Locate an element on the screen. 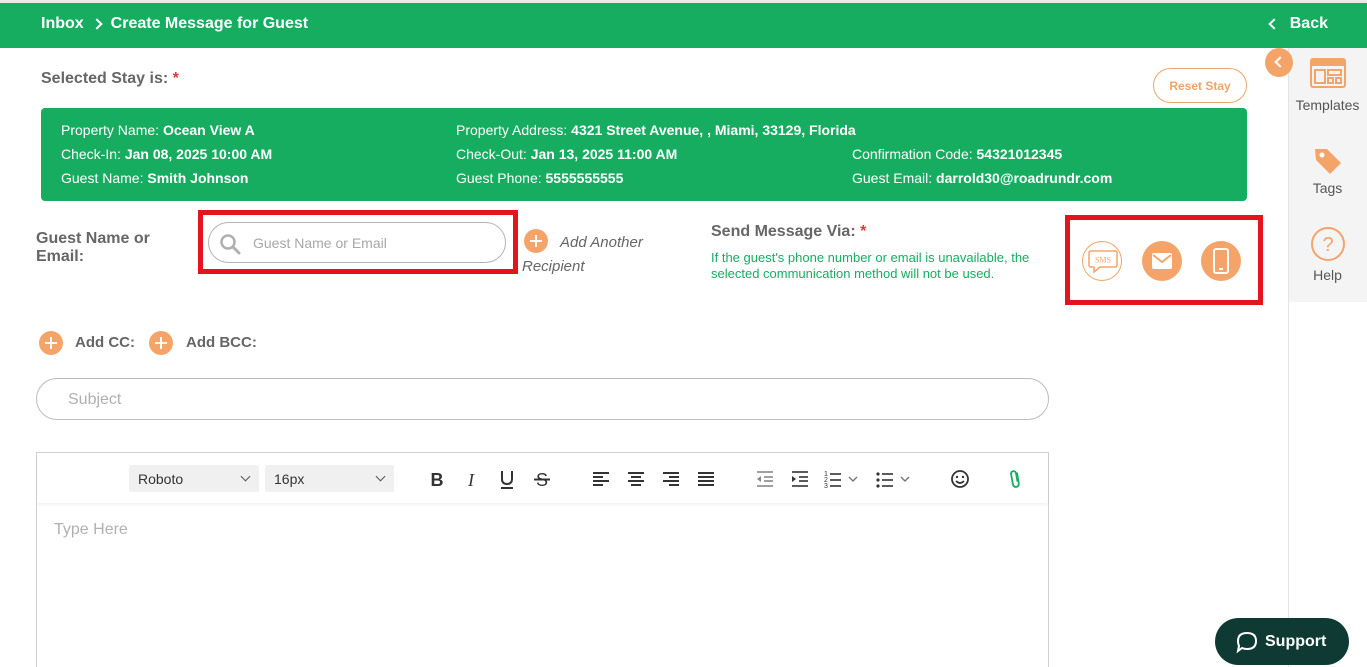 The width and height of the screenshot is (1367, 667). add-bcc-plus-icon is located at coordinates (161, 343).